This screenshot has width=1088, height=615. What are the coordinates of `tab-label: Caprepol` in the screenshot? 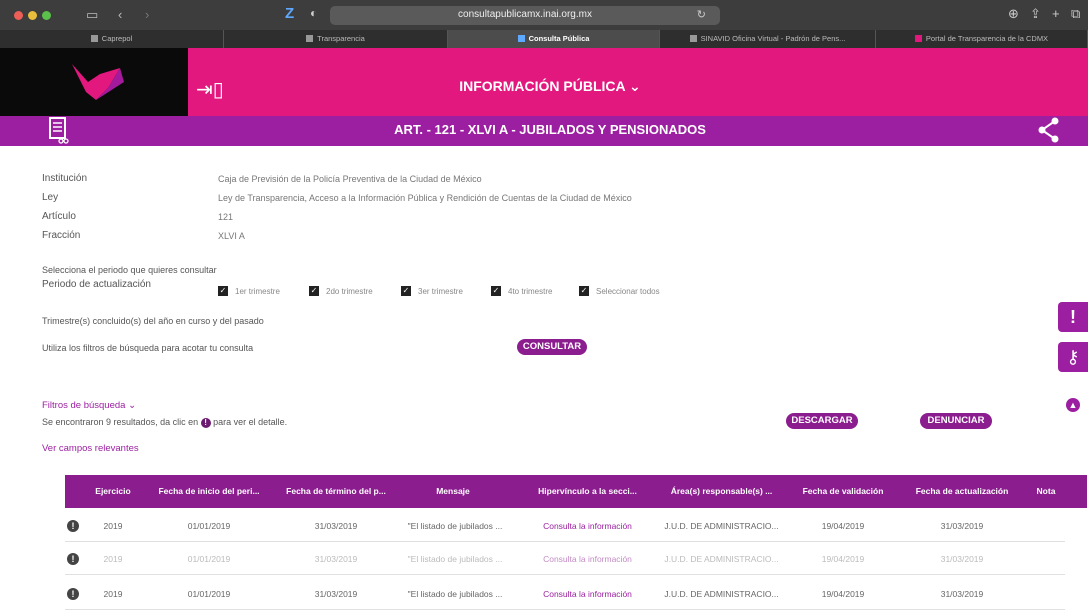 It's located at (117, 38).